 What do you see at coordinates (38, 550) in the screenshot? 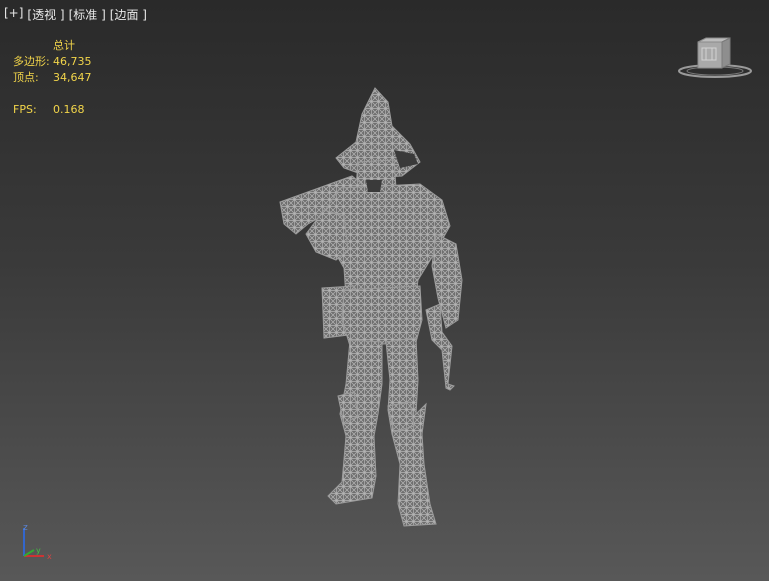
I see `axis-y-label: y` at bounding box center [38, 550].